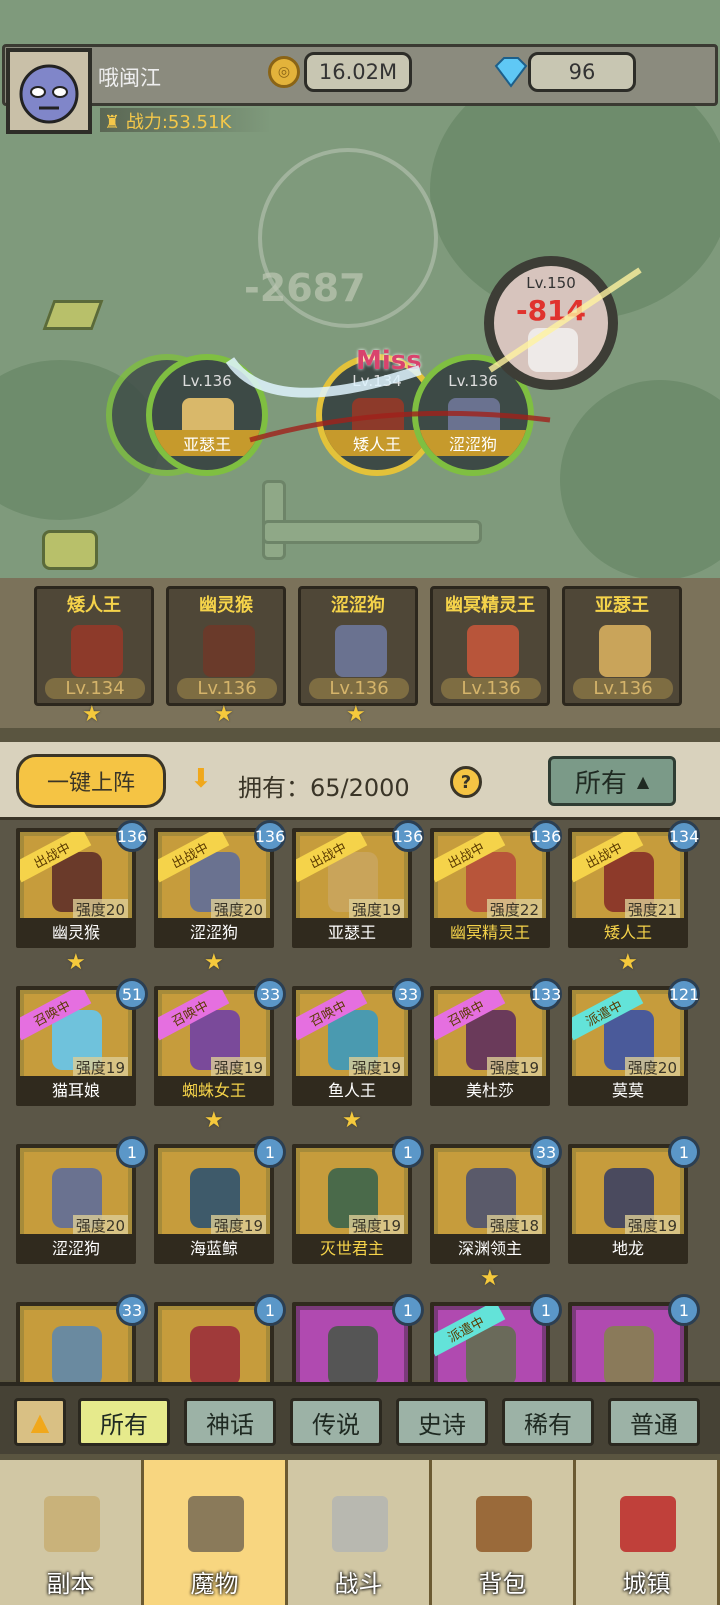 The height and width of the screenshot is (1605, 720). What do you see at coordinates (72, 1532) in the screenshot?
I see `nav-dungeon: 副本` at bounding box center [72, 1532].